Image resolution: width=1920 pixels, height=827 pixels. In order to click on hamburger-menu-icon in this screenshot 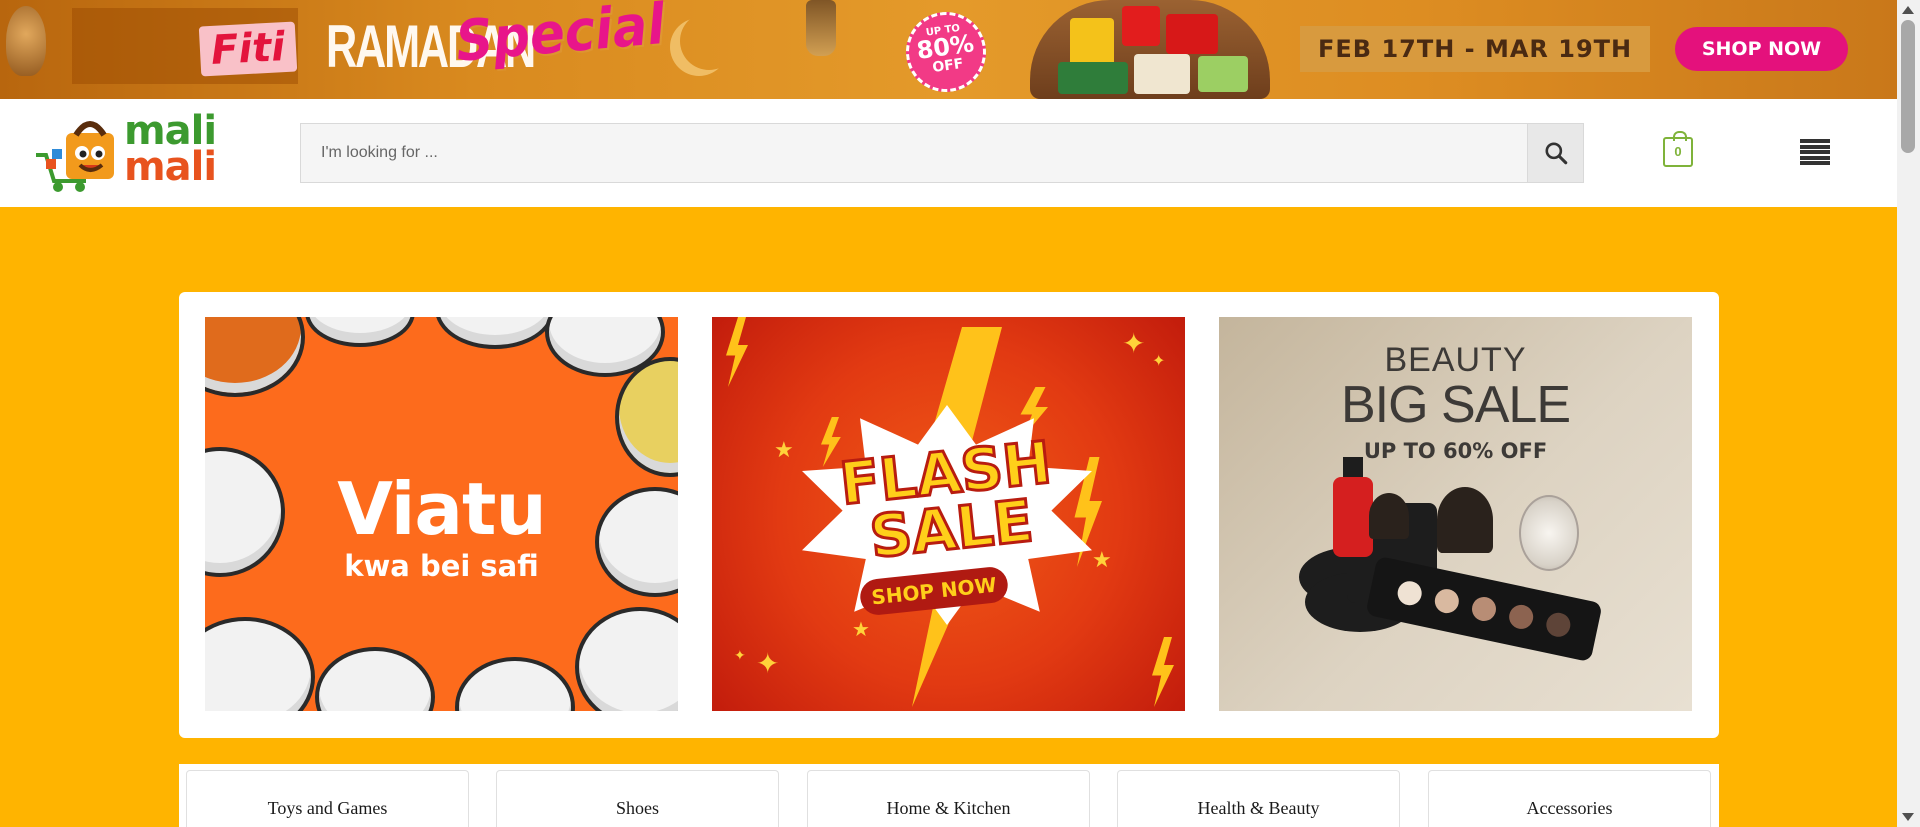, I will do `click(1815, 152)`.